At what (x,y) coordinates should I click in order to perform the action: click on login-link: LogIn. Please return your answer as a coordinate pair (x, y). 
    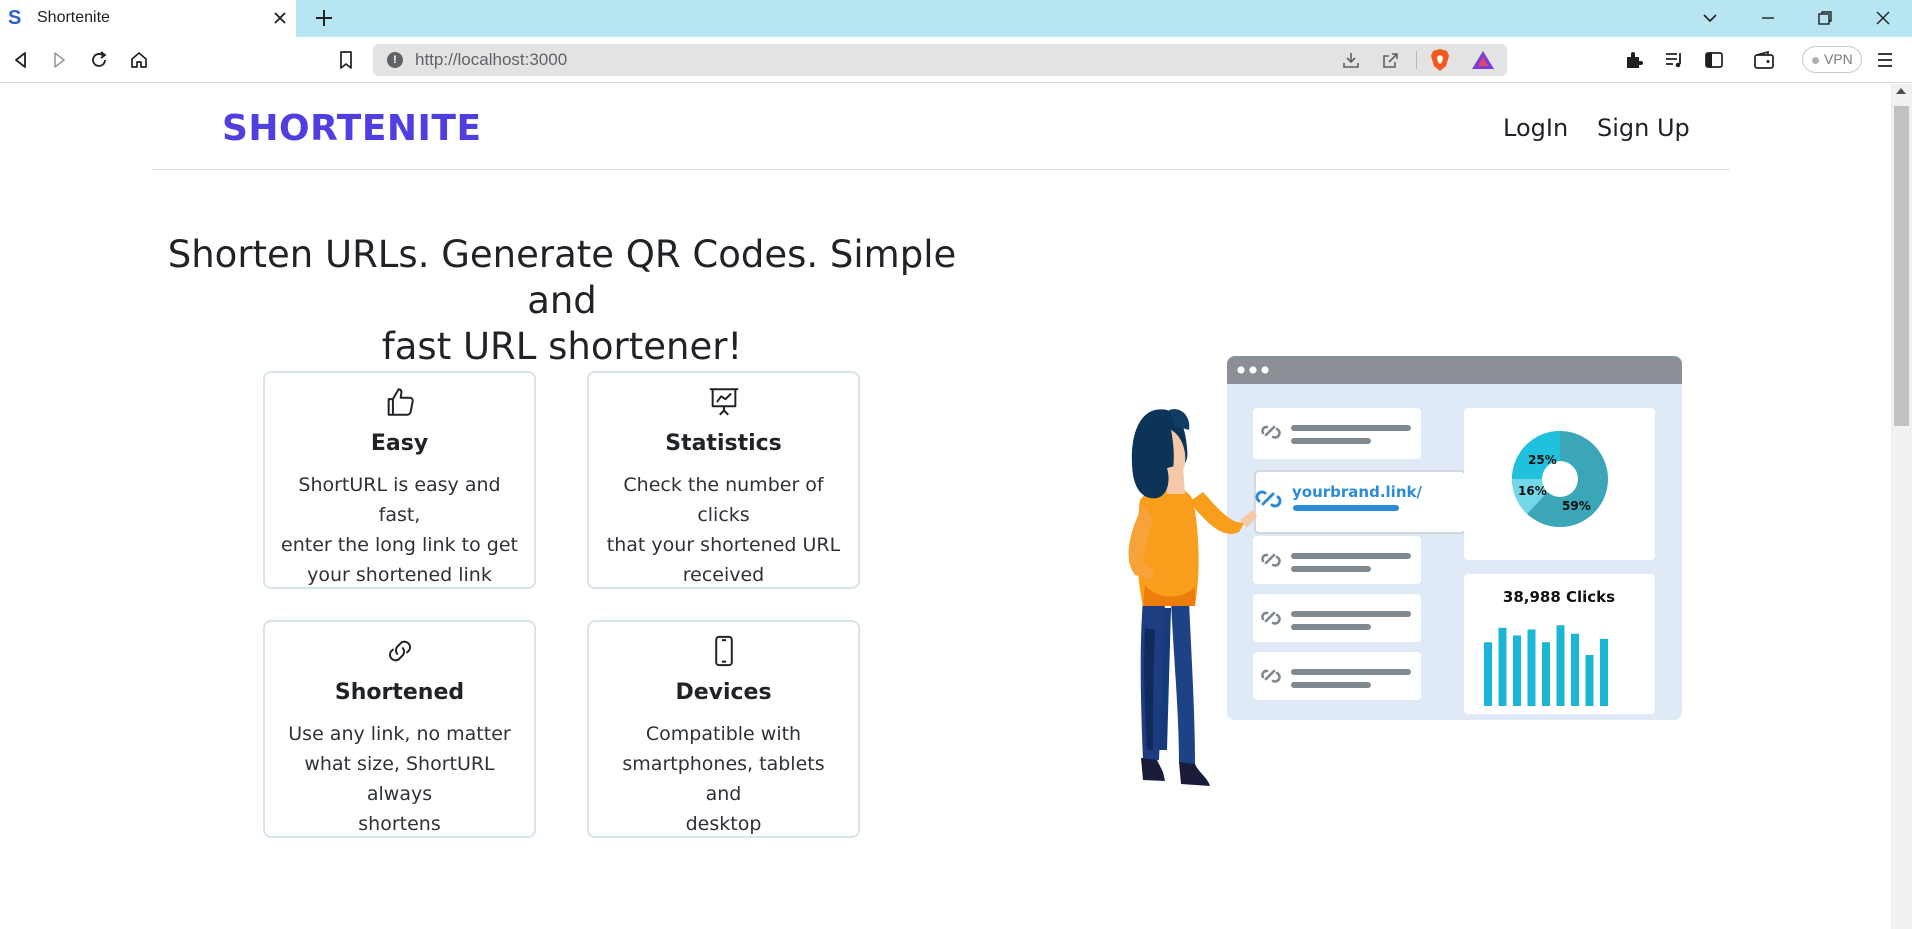
    Looking at the image, I should click on (1535, 128).